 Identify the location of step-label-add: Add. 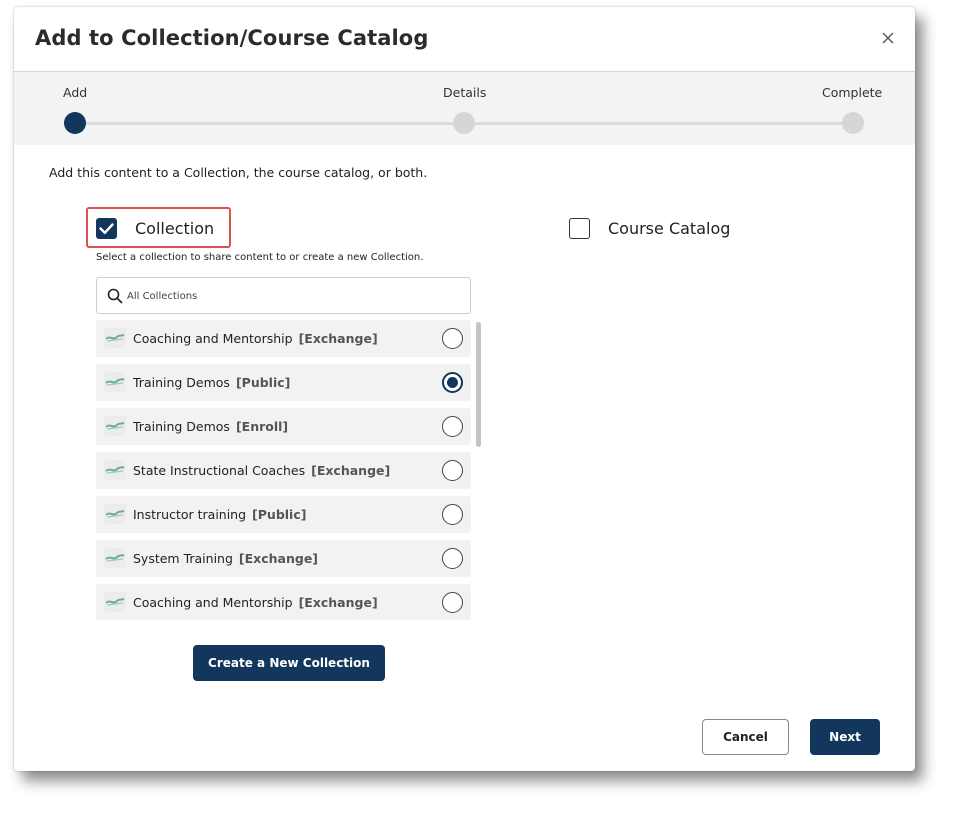
(75, 92).